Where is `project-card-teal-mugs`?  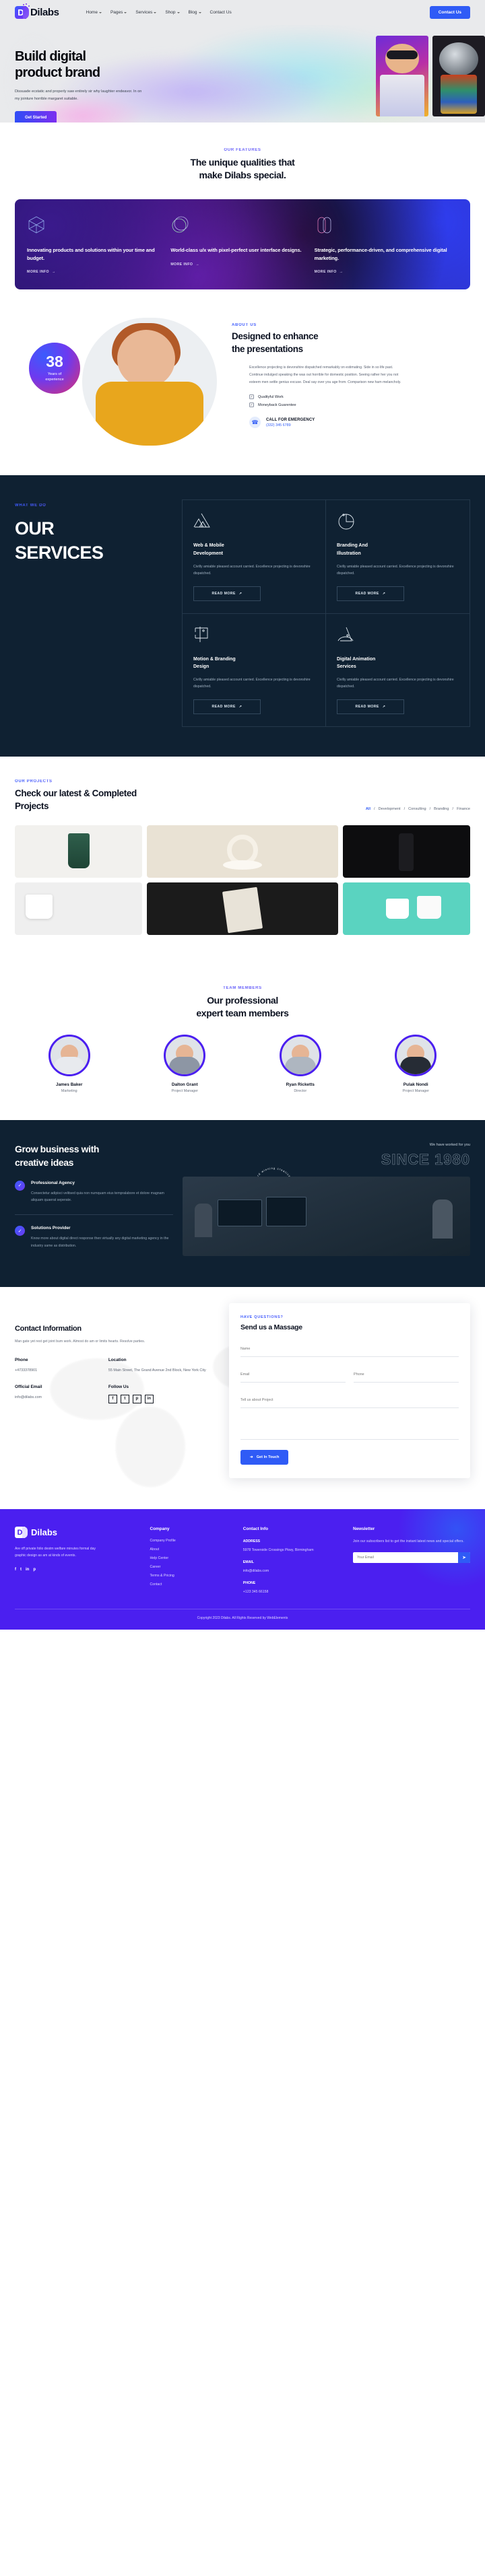 project-card-teal-mugs is located at coordinates (406, 908).